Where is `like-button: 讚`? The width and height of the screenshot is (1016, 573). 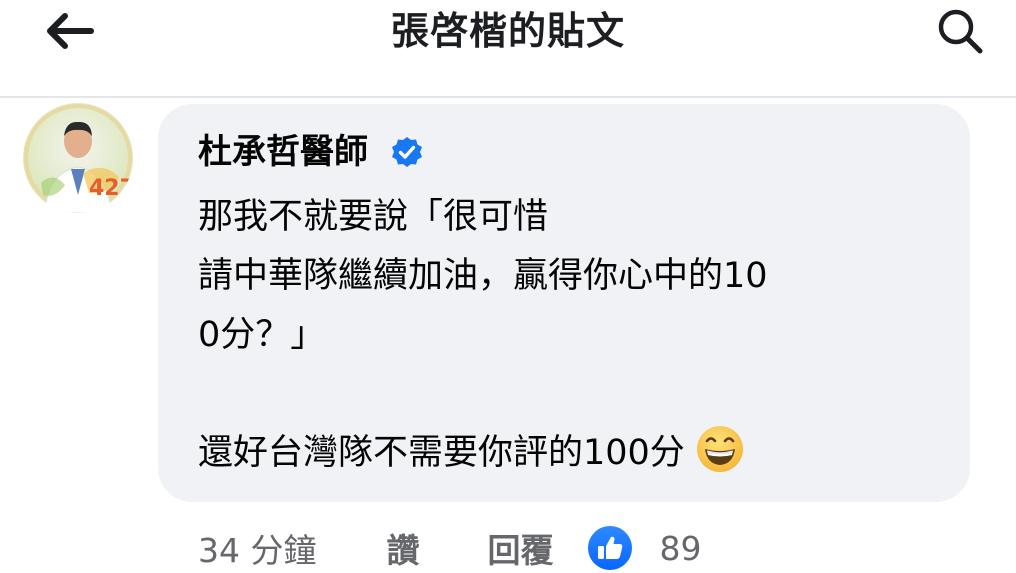 like-button: 讚 is located at coordinates (402, 548).